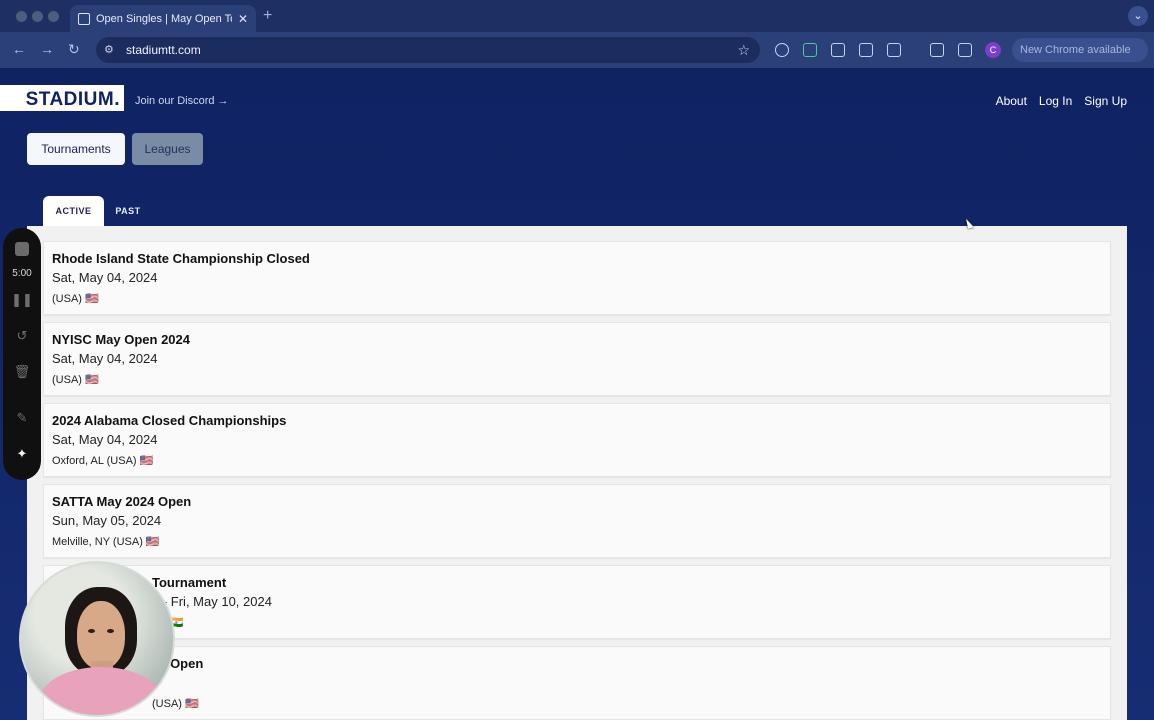 The width and height of the screenshot is (1154, 720). Describe the element at coordinates (267, 16) in the screenshot. I see `new-tab-icon: +` at that location.